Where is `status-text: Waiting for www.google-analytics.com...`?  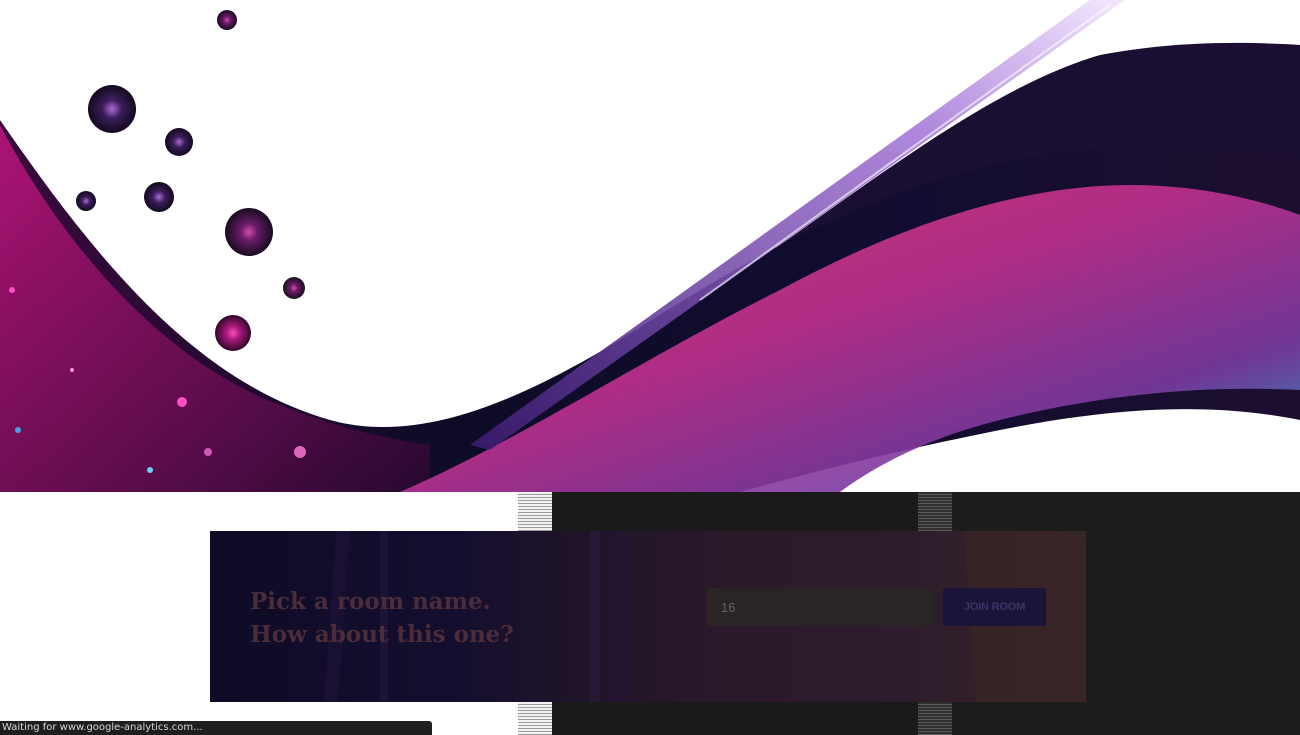 status-text: Waiting for www.google-analytics.com... is located at coordinates (102, 727).